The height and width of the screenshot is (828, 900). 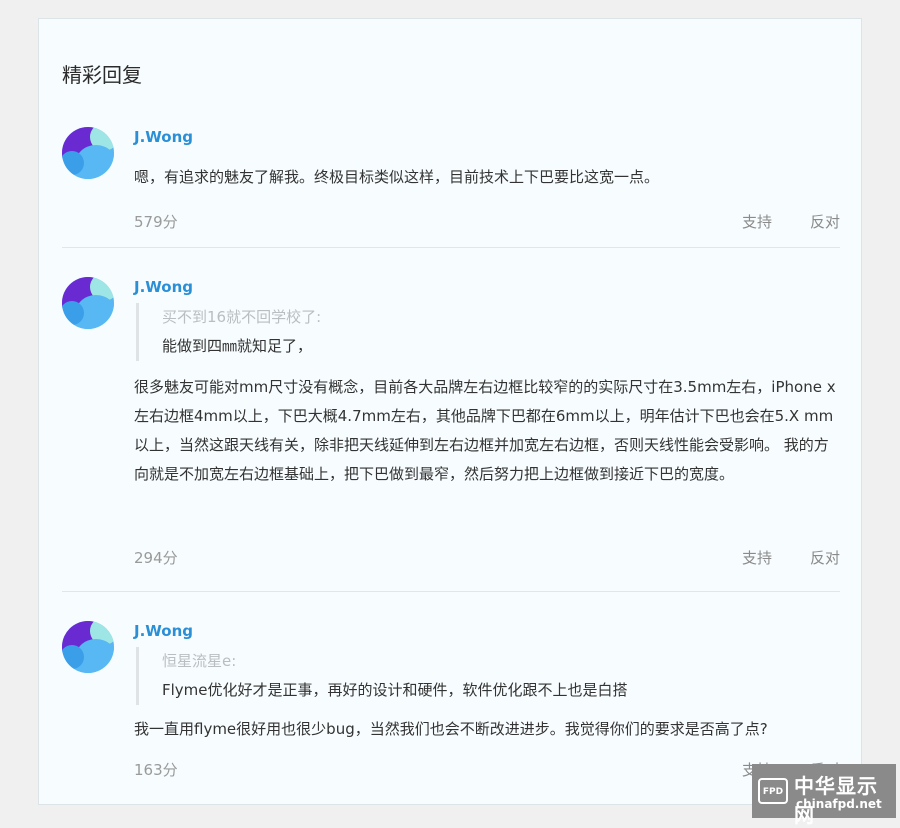 What do you see at coordinates (156, 222) in the screenshot?
I see `score: 579分` at bounding box center [156, 222].